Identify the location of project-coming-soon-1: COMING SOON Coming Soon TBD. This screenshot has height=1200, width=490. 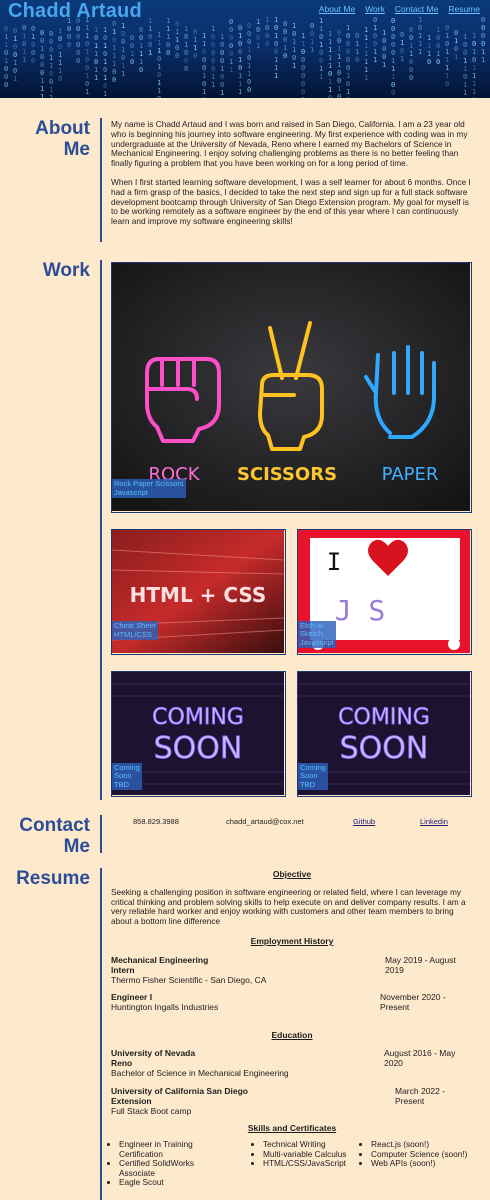
(198, 734).